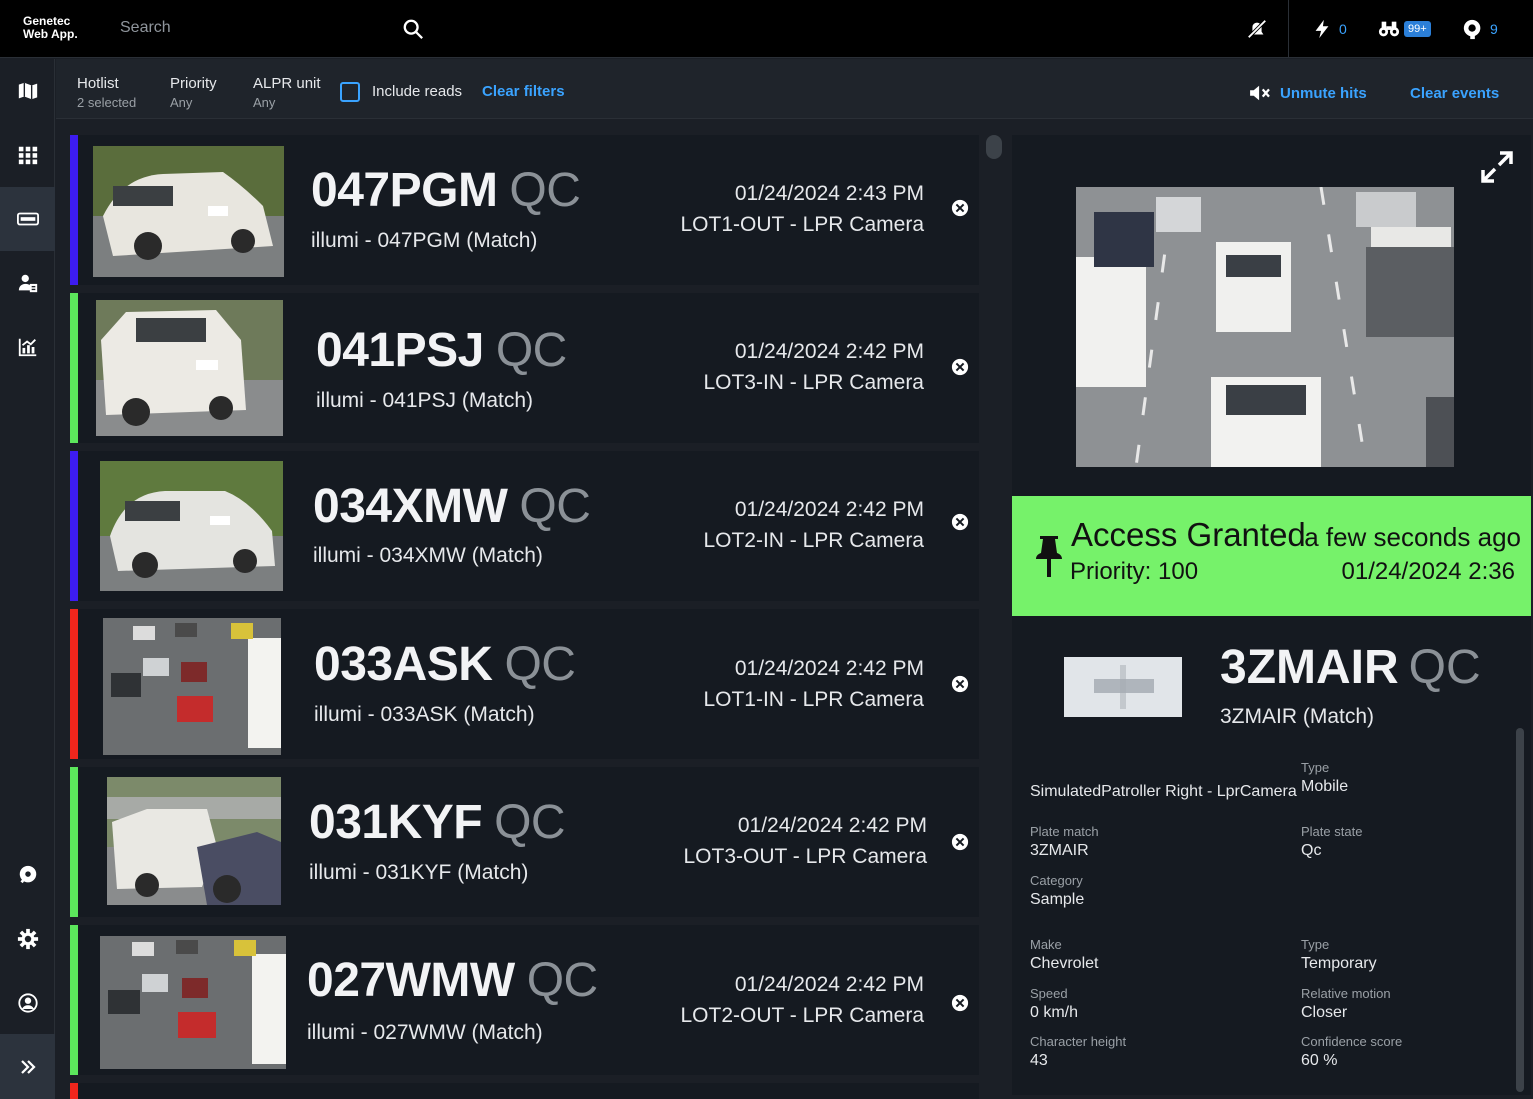  I want to click on plate-text: 027WMW, so click(411, 980).